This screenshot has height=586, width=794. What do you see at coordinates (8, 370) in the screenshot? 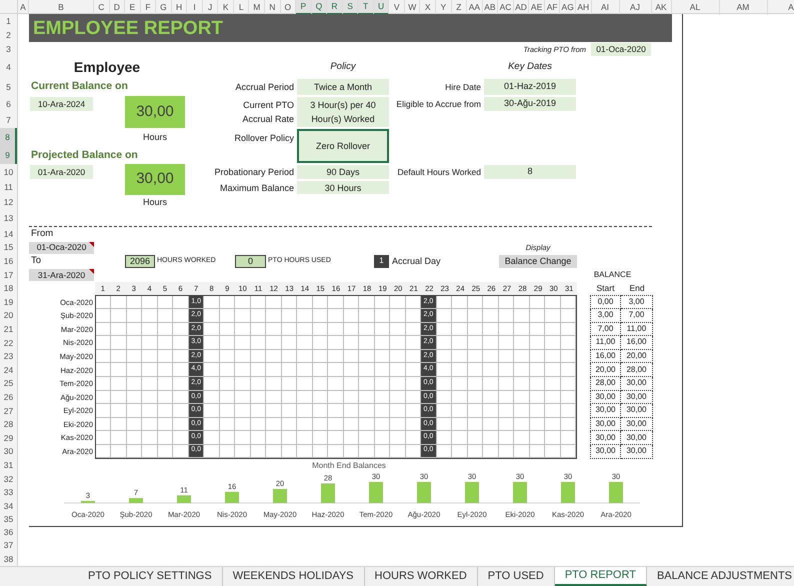
I see `row-header: 24` at bounding box center [8, 370].